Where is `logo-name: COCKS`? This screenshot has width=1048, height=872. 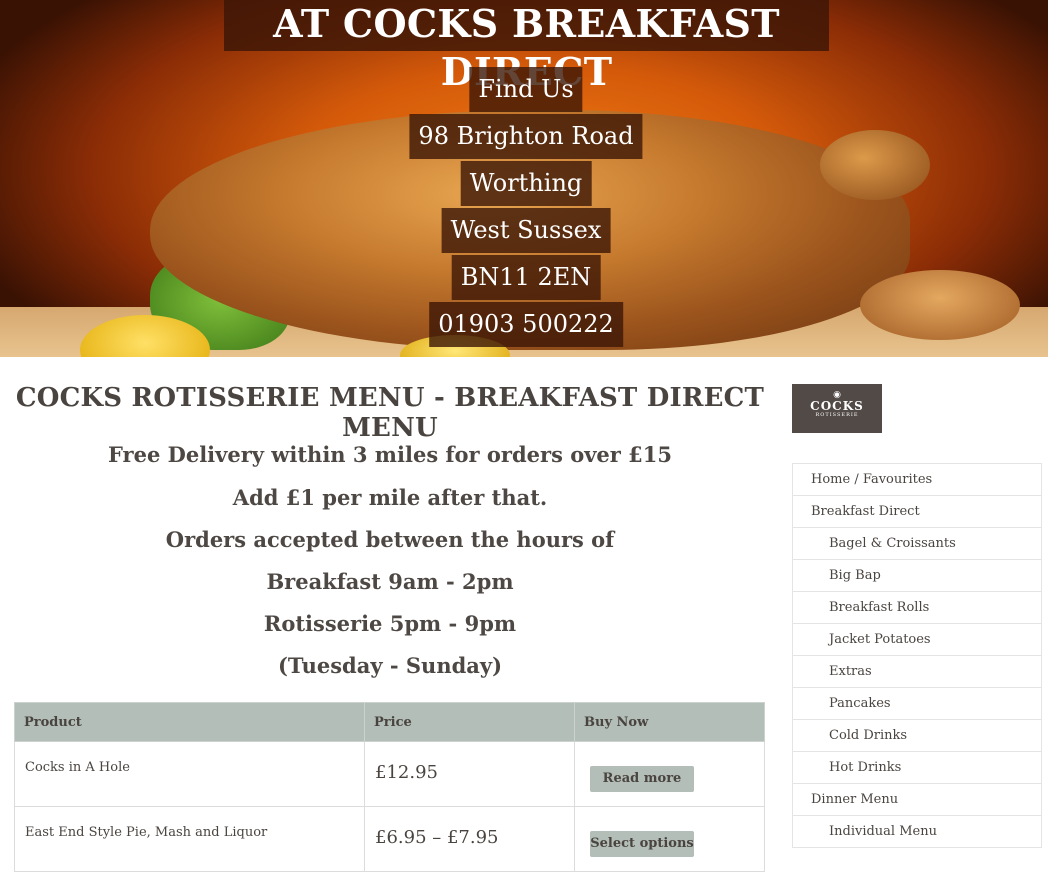
logo-name: COCKS is located at coordinates (837, 406).